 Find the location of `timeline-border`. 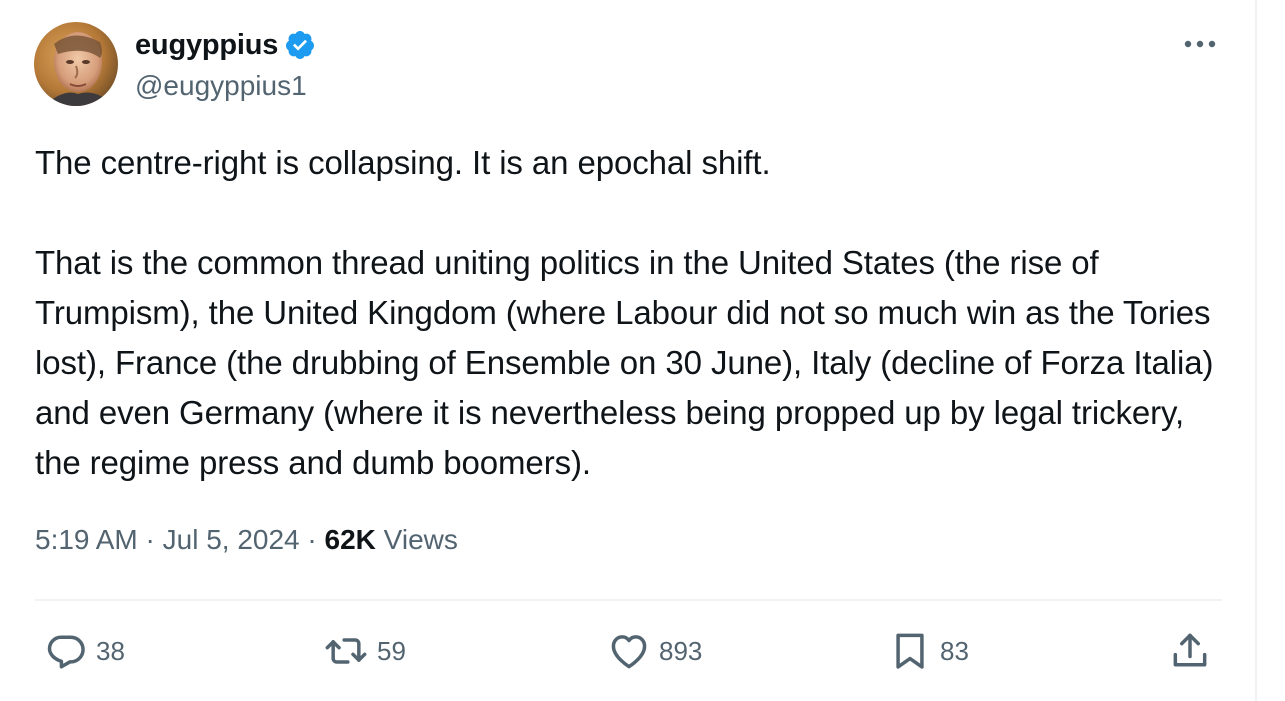

timeline-border is located at coordinates (1256, 350).